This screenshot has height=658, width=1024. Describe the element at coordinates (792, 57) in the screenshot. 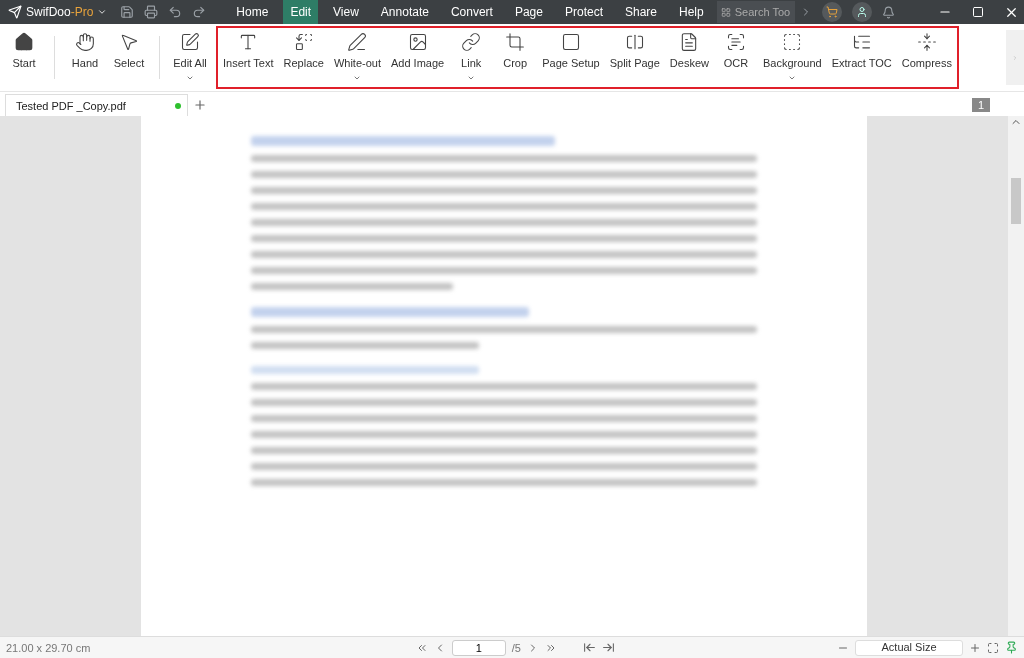

I see `tool-button: Background` at that location.